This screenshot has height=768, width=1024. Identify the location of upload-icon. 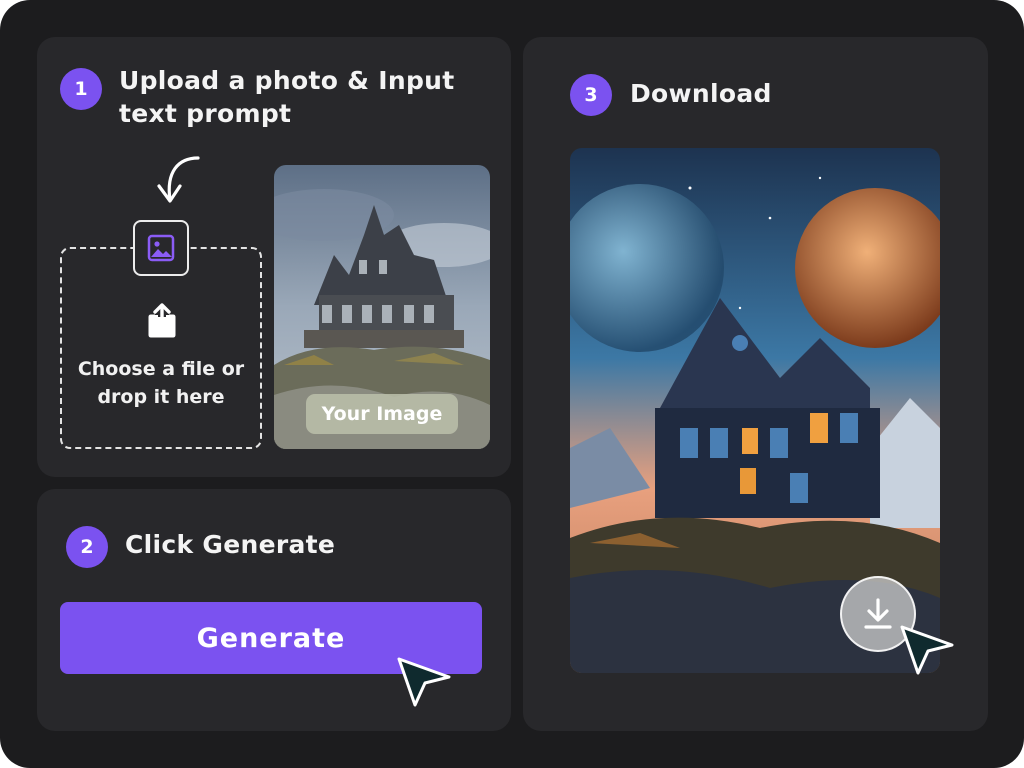
(162, 320).